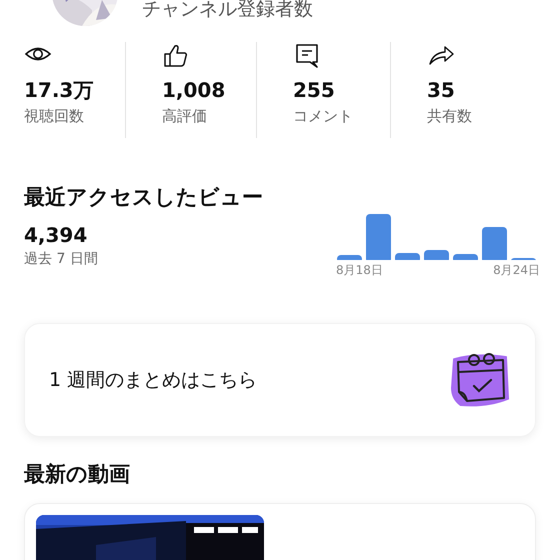  I want to click on views-total: 4,394, so click(56, 235).